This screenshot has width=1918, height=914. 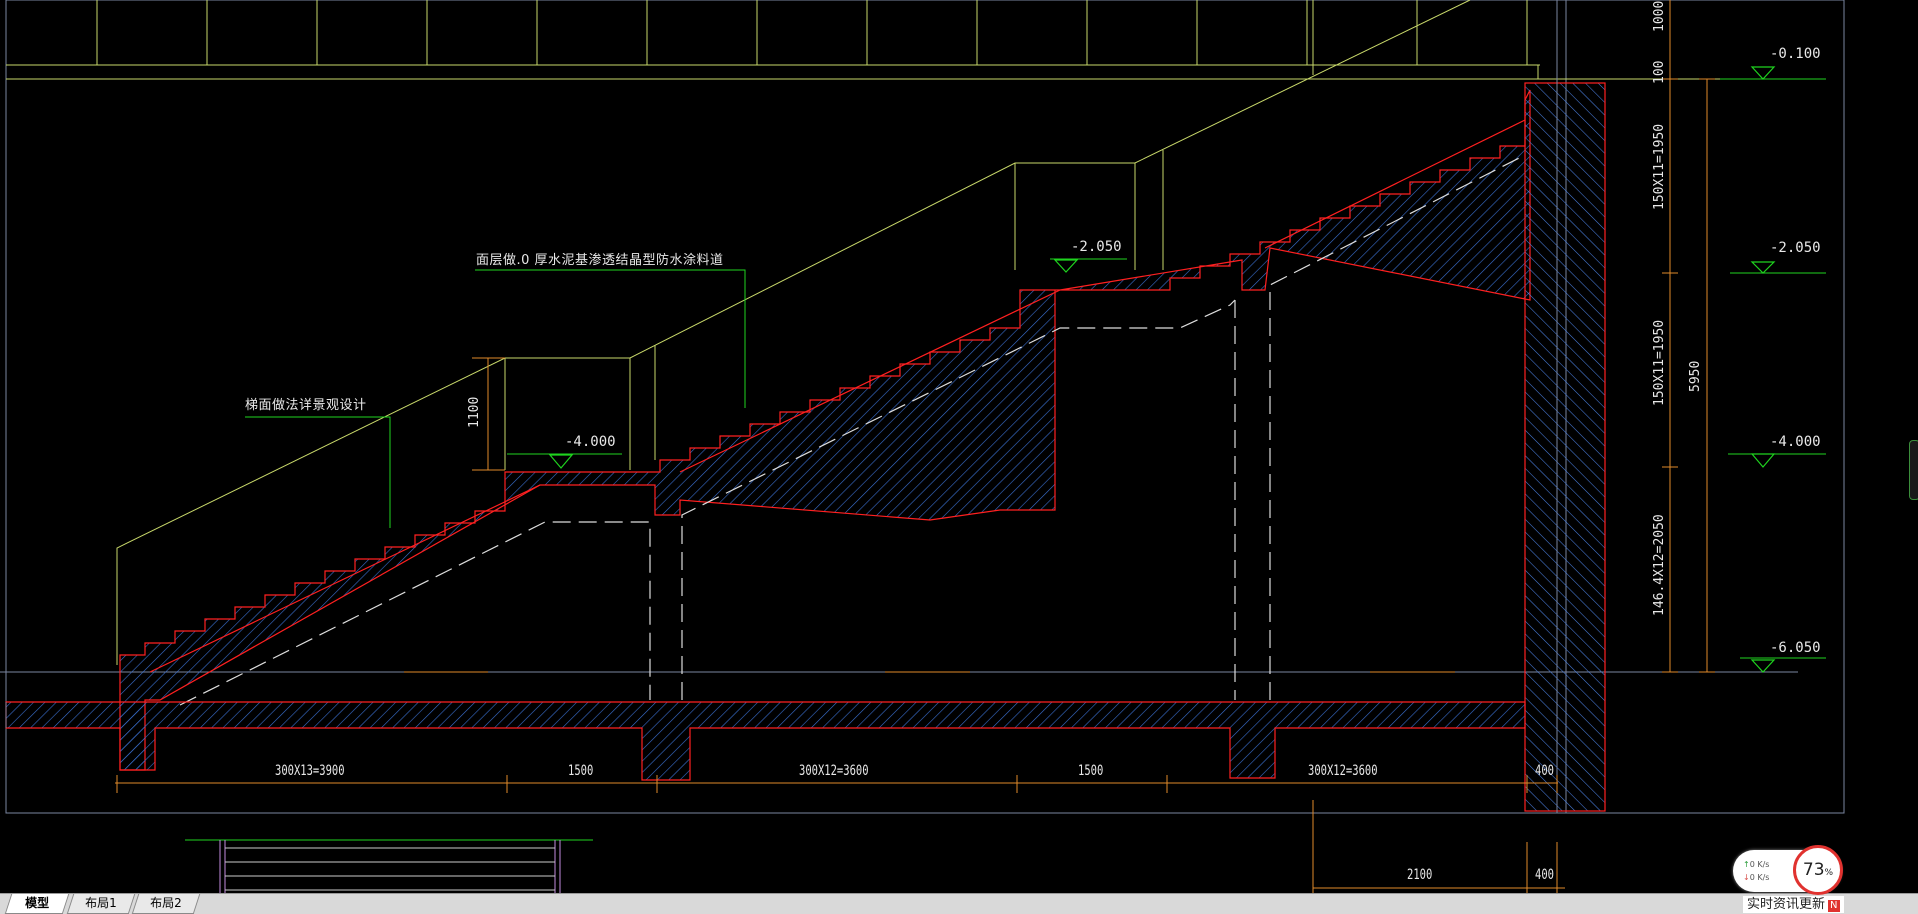 What do you see at coordinates (1659, 72) in the screenshot?
I see `dim-right-2: 100` at bounding box center [1659, 72].